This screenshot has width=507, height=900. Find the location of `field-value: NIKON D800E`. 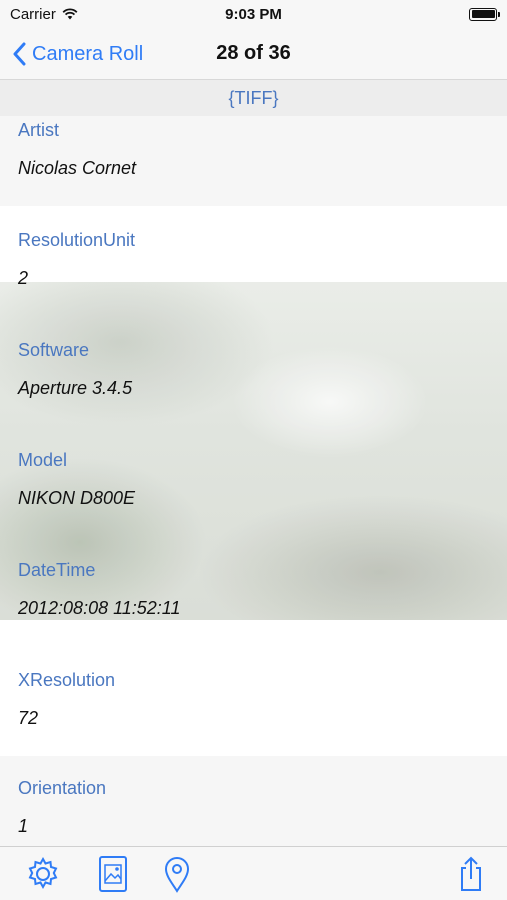

field-value: NIKON D800E is located at coordinates (77, 498).